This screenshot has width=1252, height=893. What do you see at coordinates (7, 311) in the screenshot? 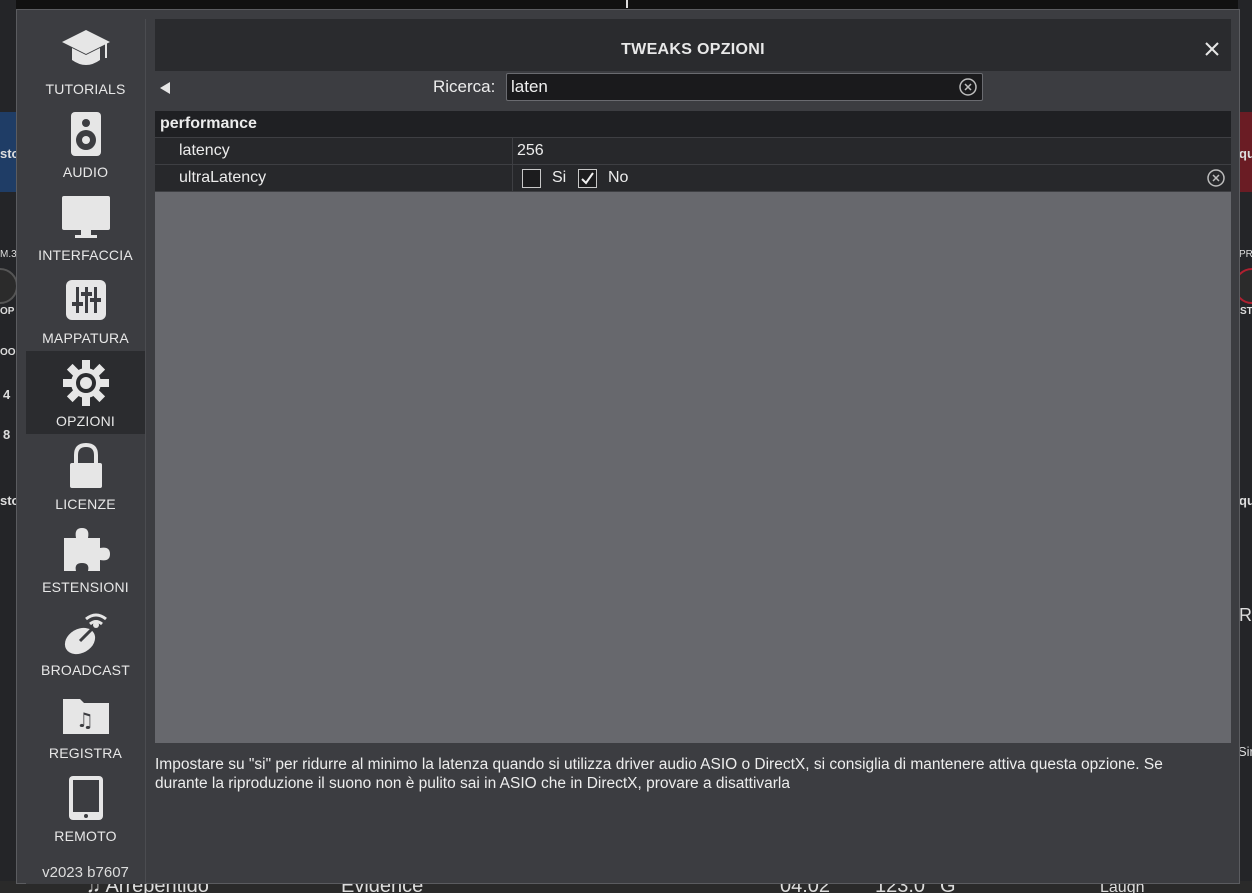
I see `bg-text: OP` at bounding box center [7, 311].